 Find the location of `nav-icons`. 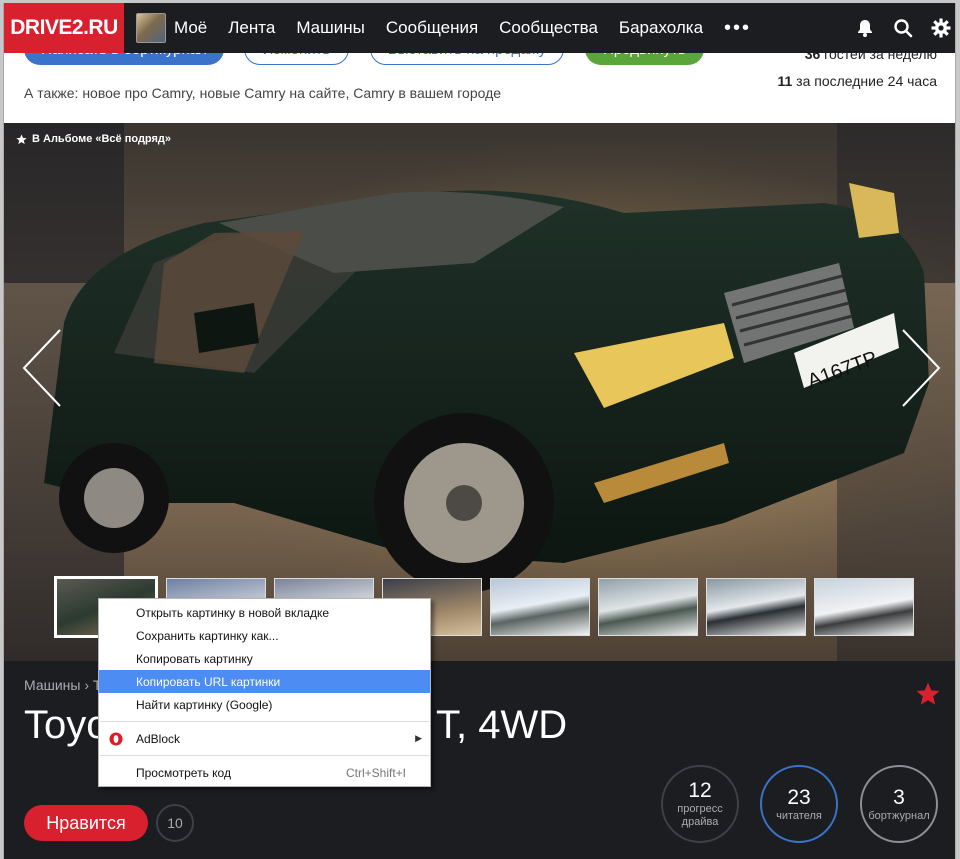

nav-icons is located at coordinates (903, 28).